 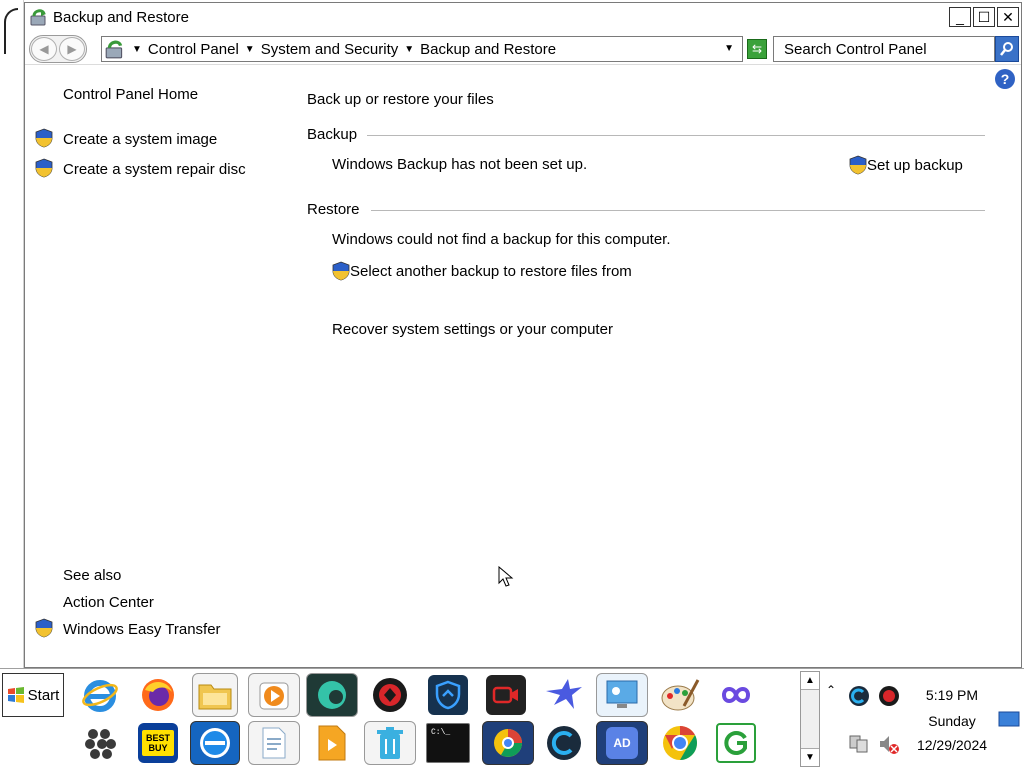 What do you see at coordinates (340, 49) in the screenshot?
I see `breadcrumb-system-security: System and Security ▼` at bounding box center [340, 49].